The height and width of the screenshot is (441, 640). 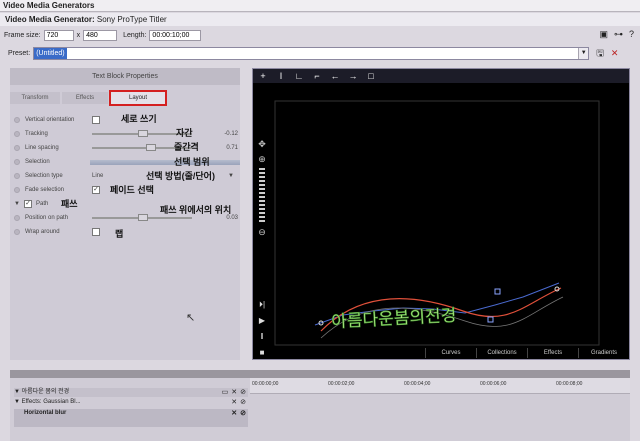 I want to click on plugin-chain-icon: ⊶, so click(x=618, y=34).